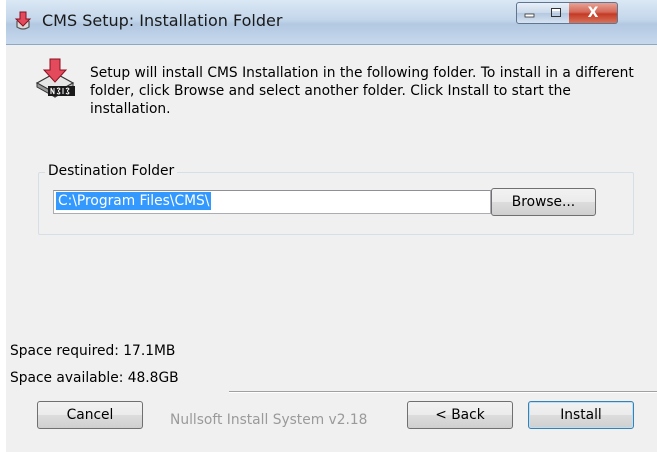 The height and width of the screenshot is (452, 657). What do you see at coordinates (90, 415) in the screenshot?
I see `cancel-button: Cancel` at bounding box center [90, 415].